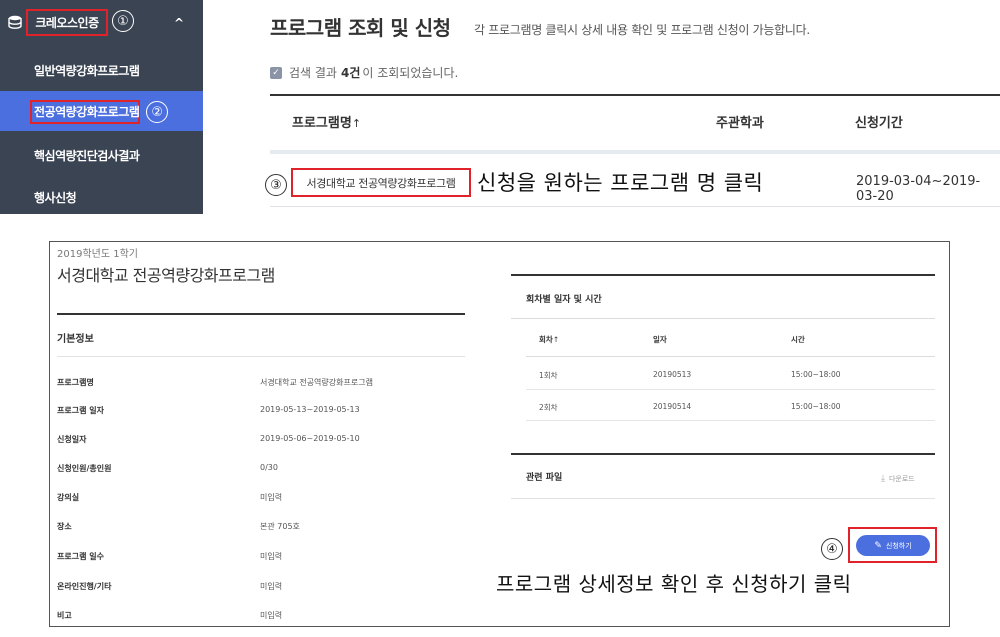 This screenshot has width=1000, height=637. I want to click on detail-title: 서경대학교 전공역량강화프로그램, so click(166, 275).